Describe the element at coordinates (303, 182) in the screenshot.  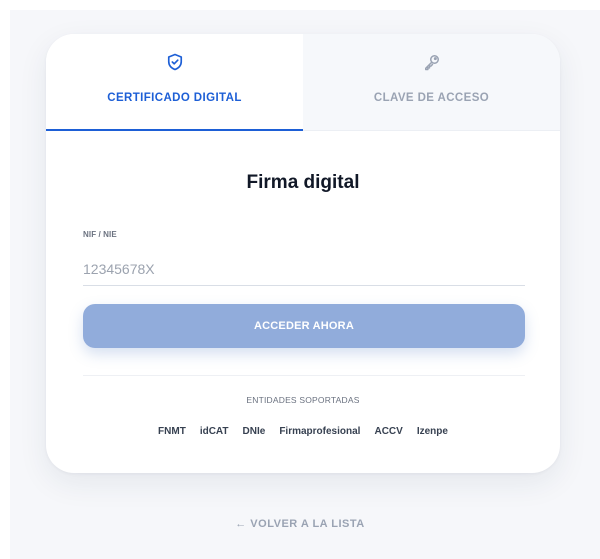
I see `form-title: Firma digital` at that location.